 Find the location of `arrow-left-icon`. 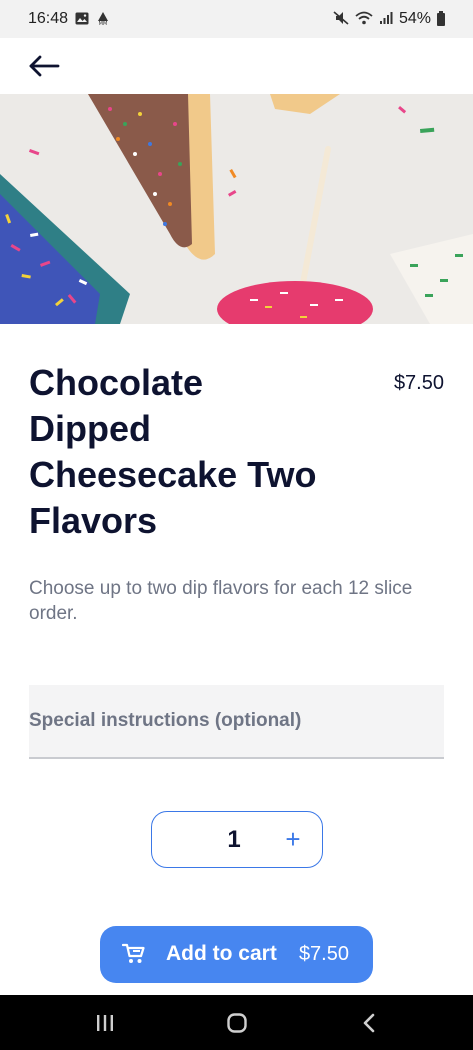

arrow-left-icon is located at coordinates (44, 66).